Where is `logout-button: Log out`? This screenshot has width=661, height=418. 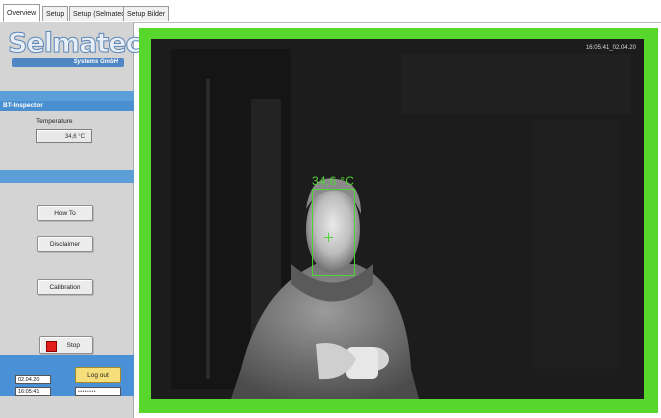 logout-button: Log out is located at coordinates (98, 375).